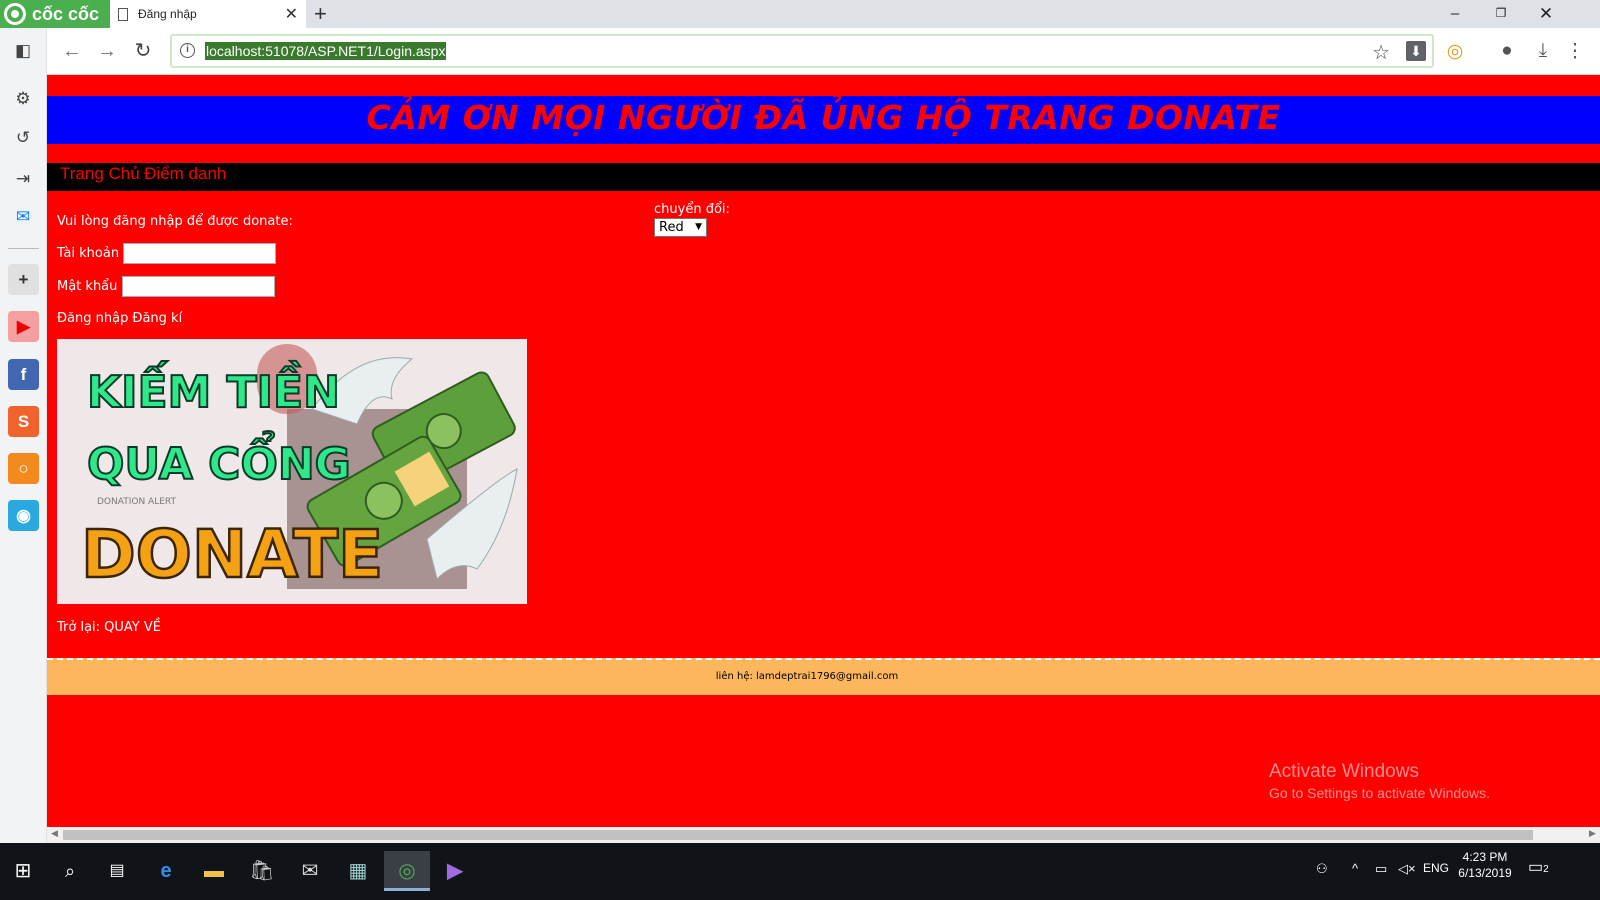  I want to click on scroll-right-icon: ▶, so click(1592, 833).